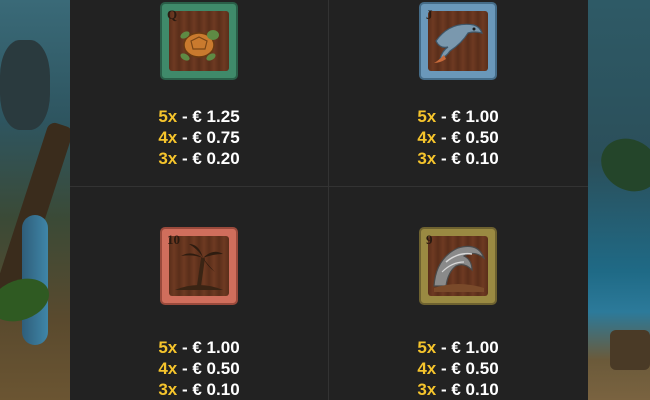 The height and width of the screenshot is (400, 650). I want to click on palm-frond, so click(620, 165).